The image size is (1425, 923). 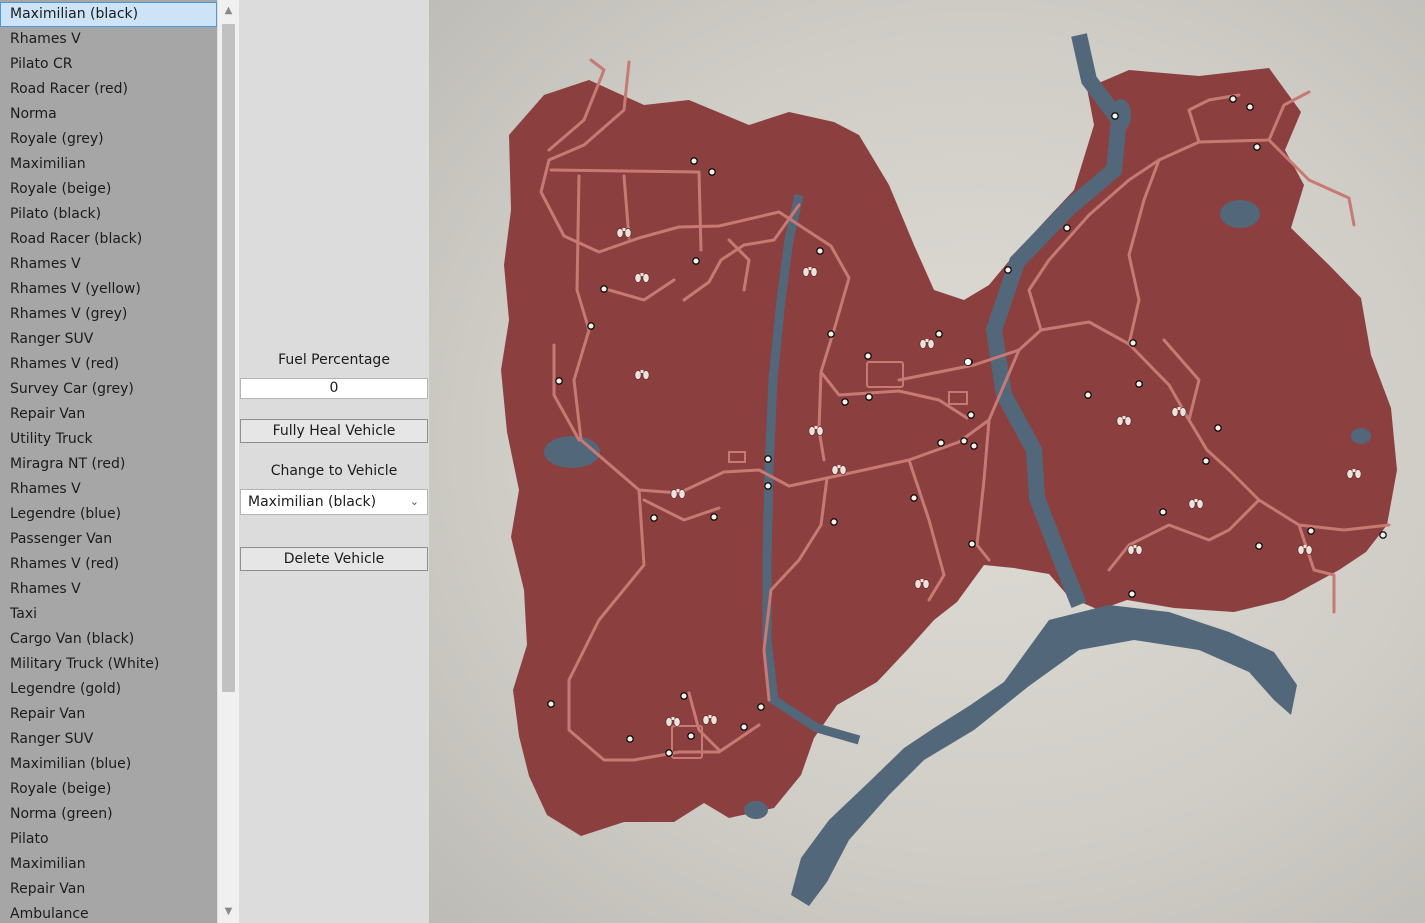 I want to click on vehicle-list-item: Royale (grey), so click(x=108, y=139).